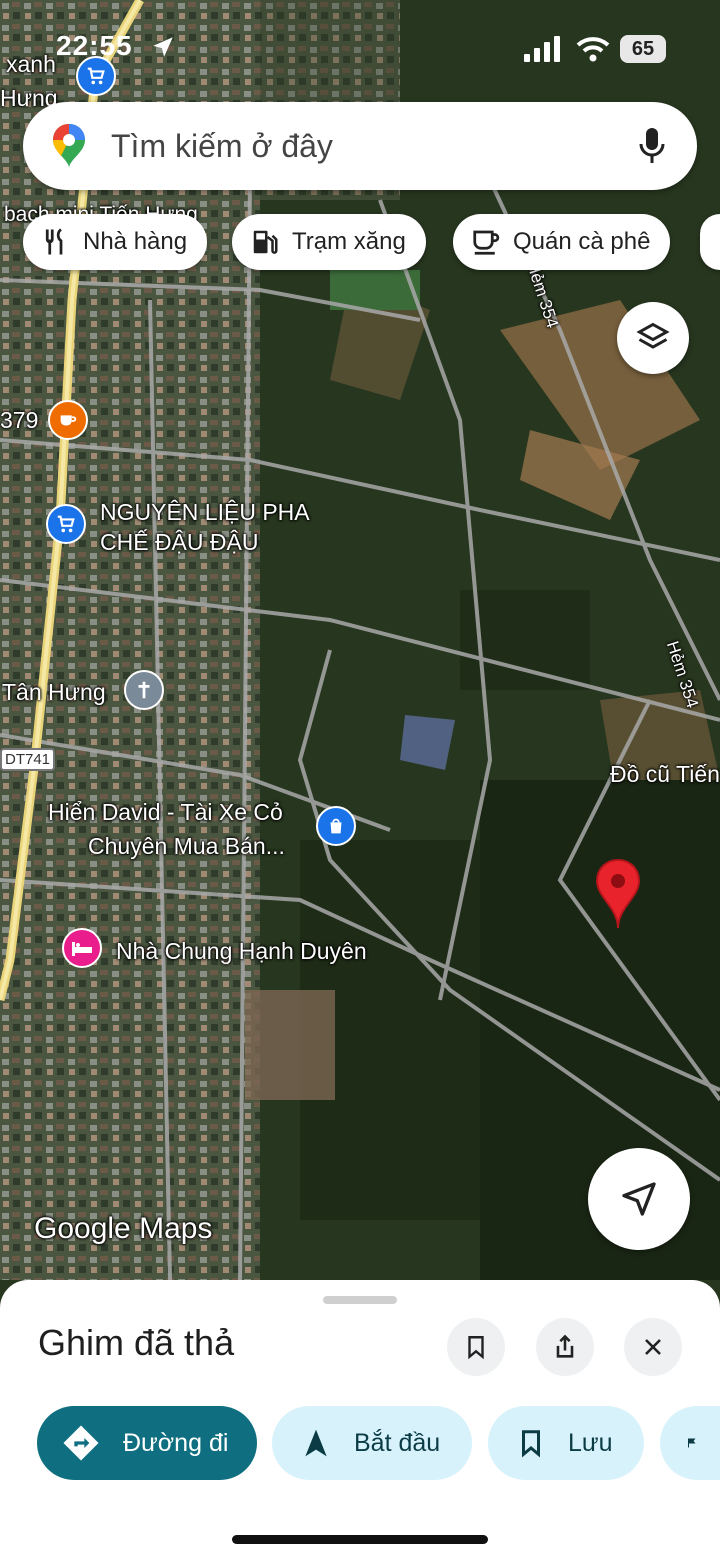 This screenshot has width=720, height=1558. I want to click on battery-icon: 65, so click(643, 49).